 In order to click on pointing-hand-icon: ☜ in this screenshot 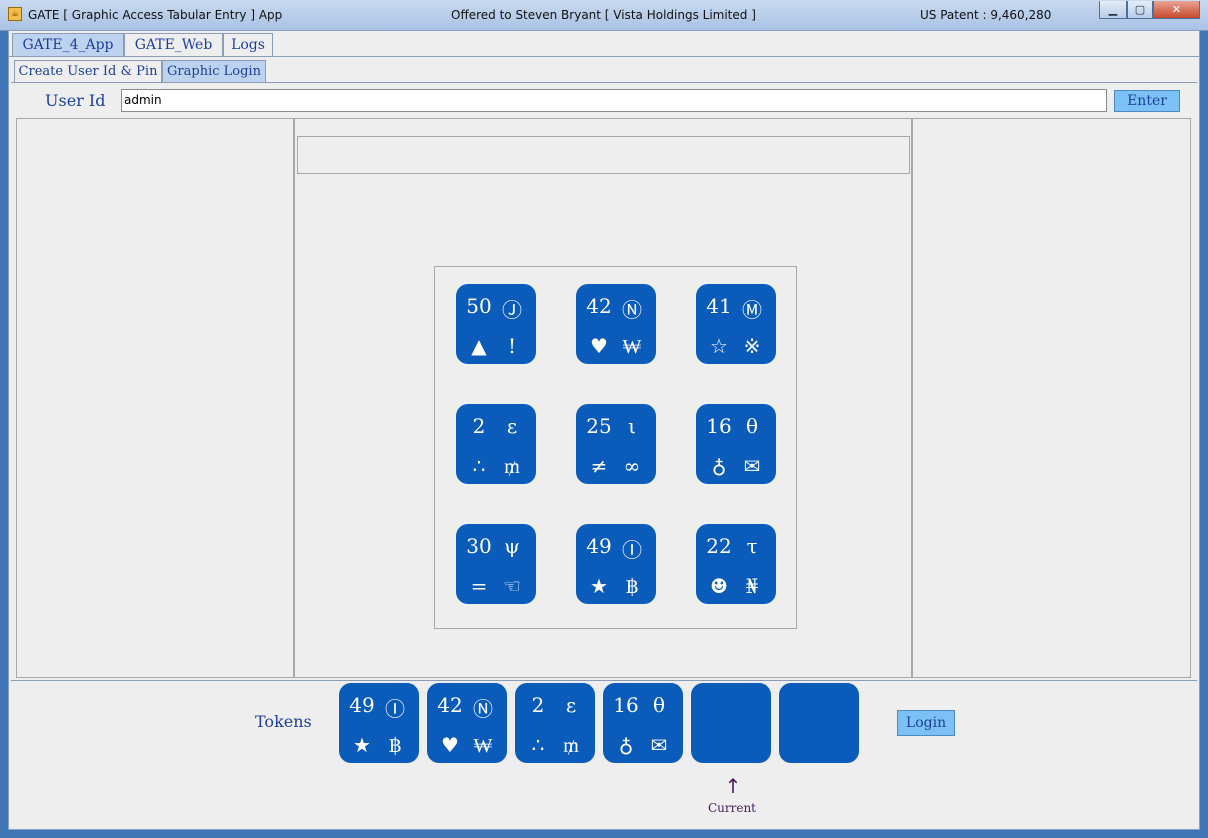, I will do `click(512, 586)`.